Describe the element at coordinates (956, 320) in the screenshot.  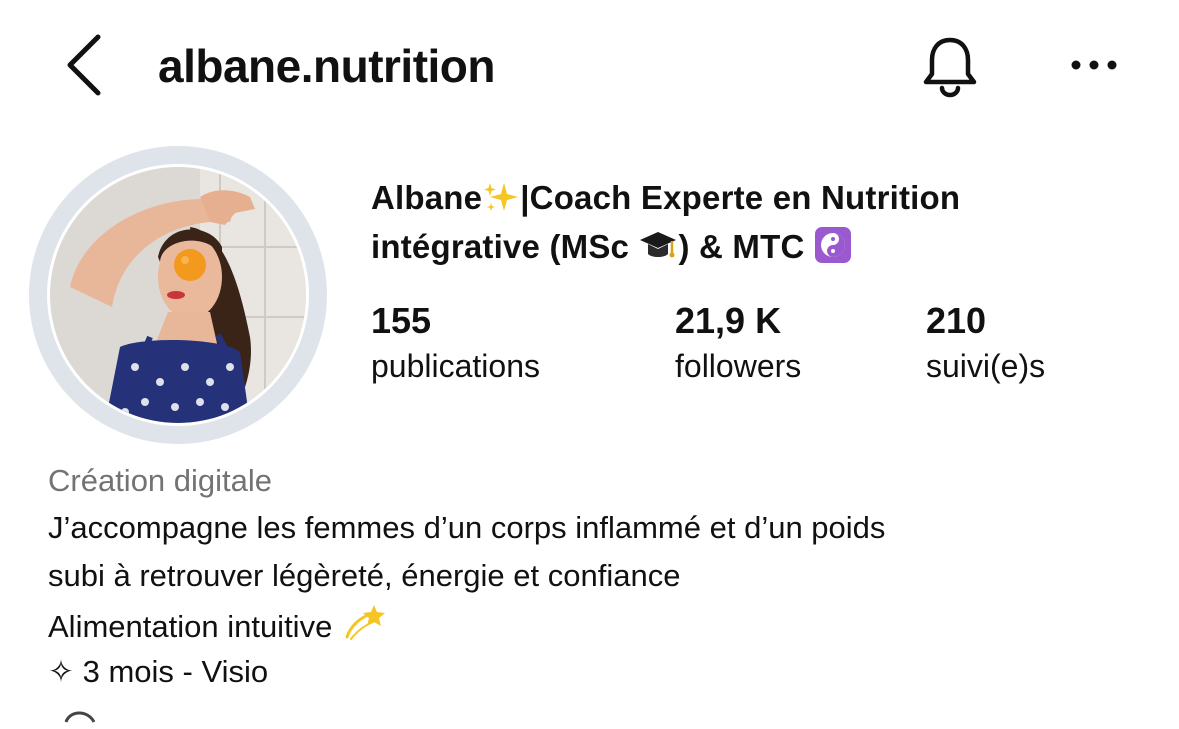
I see `following-count: 210` at that location.